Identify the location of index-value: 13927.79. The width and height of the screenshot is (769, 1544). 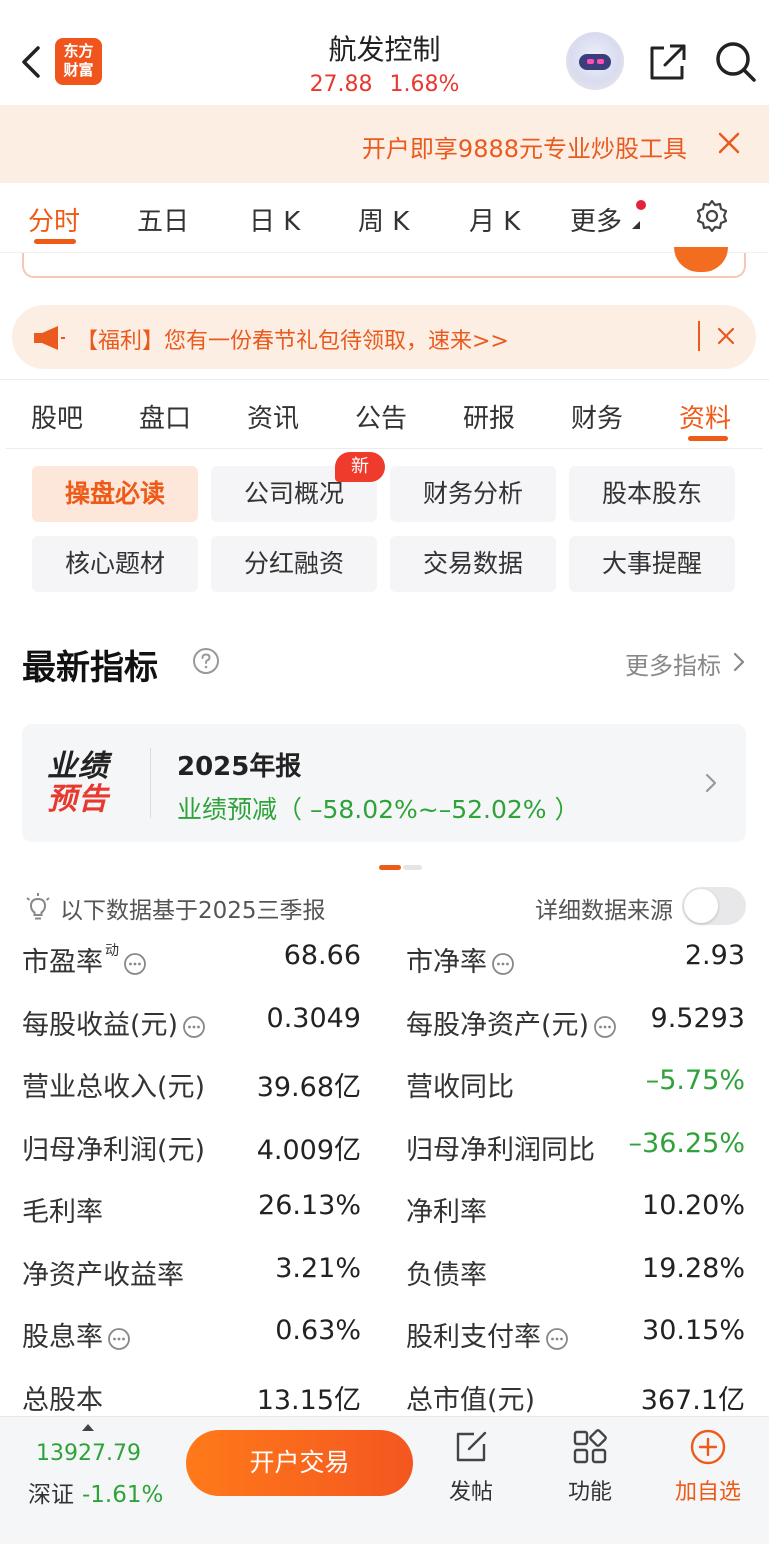
(88, 1453).